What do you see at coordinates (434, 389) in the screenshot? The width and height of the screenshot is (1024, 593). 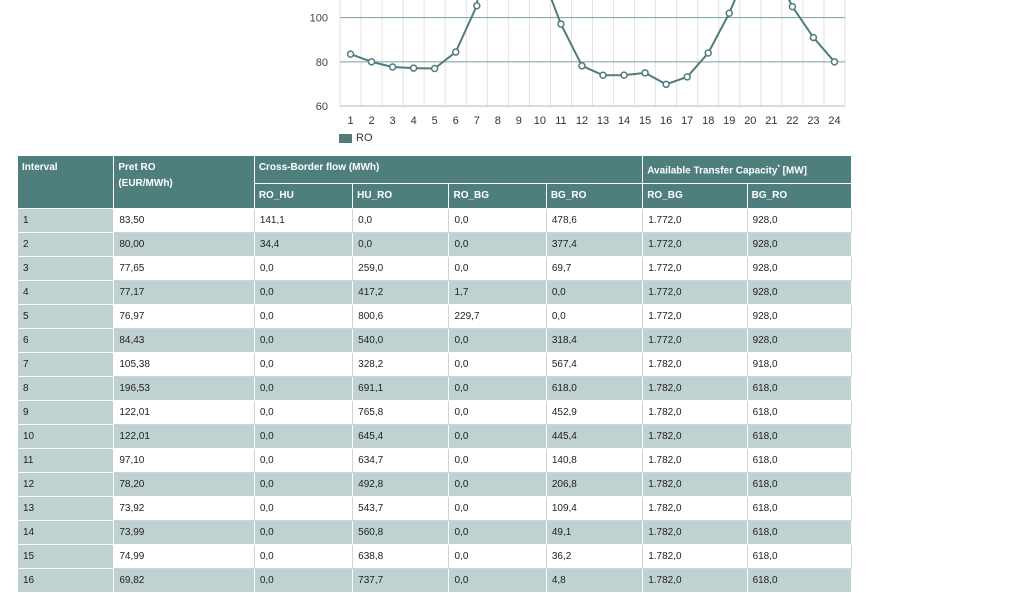 I see `table-row: 8 196,53 0,0 691,1 0,0 618,0 1.782,0 618,0` at bounding box center [434, 389].